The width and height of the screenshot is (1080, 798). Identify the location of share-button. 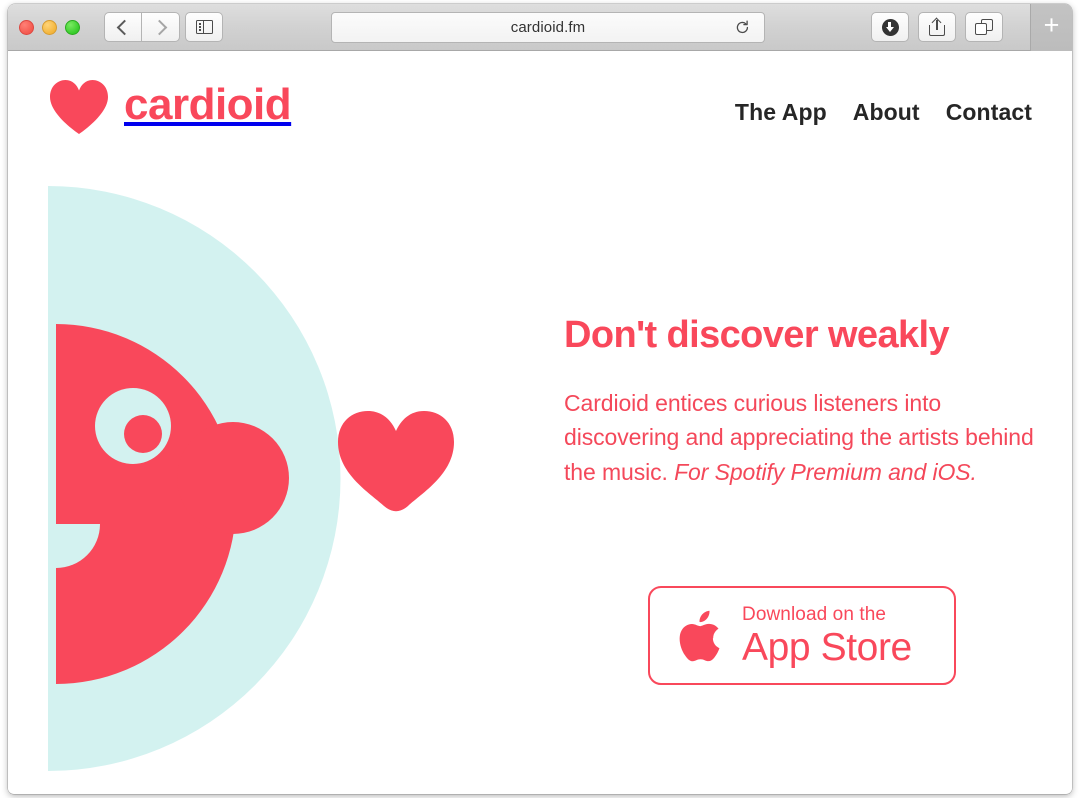
(937, 27).